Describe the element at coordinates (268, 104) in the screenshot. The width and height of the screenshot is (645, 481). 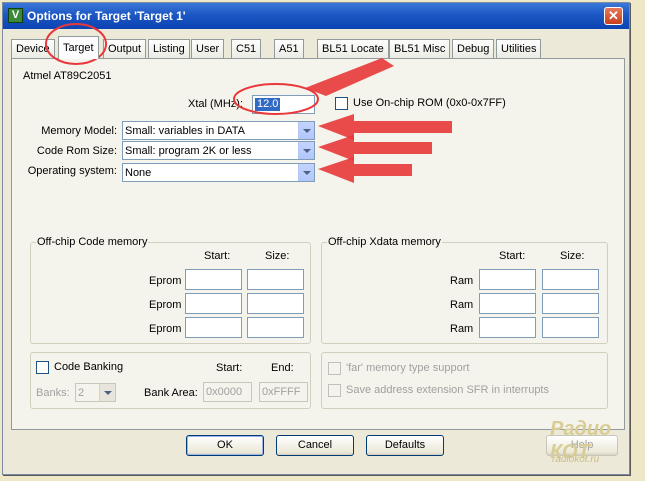
I see `xtal-value: 12.0` at that location.